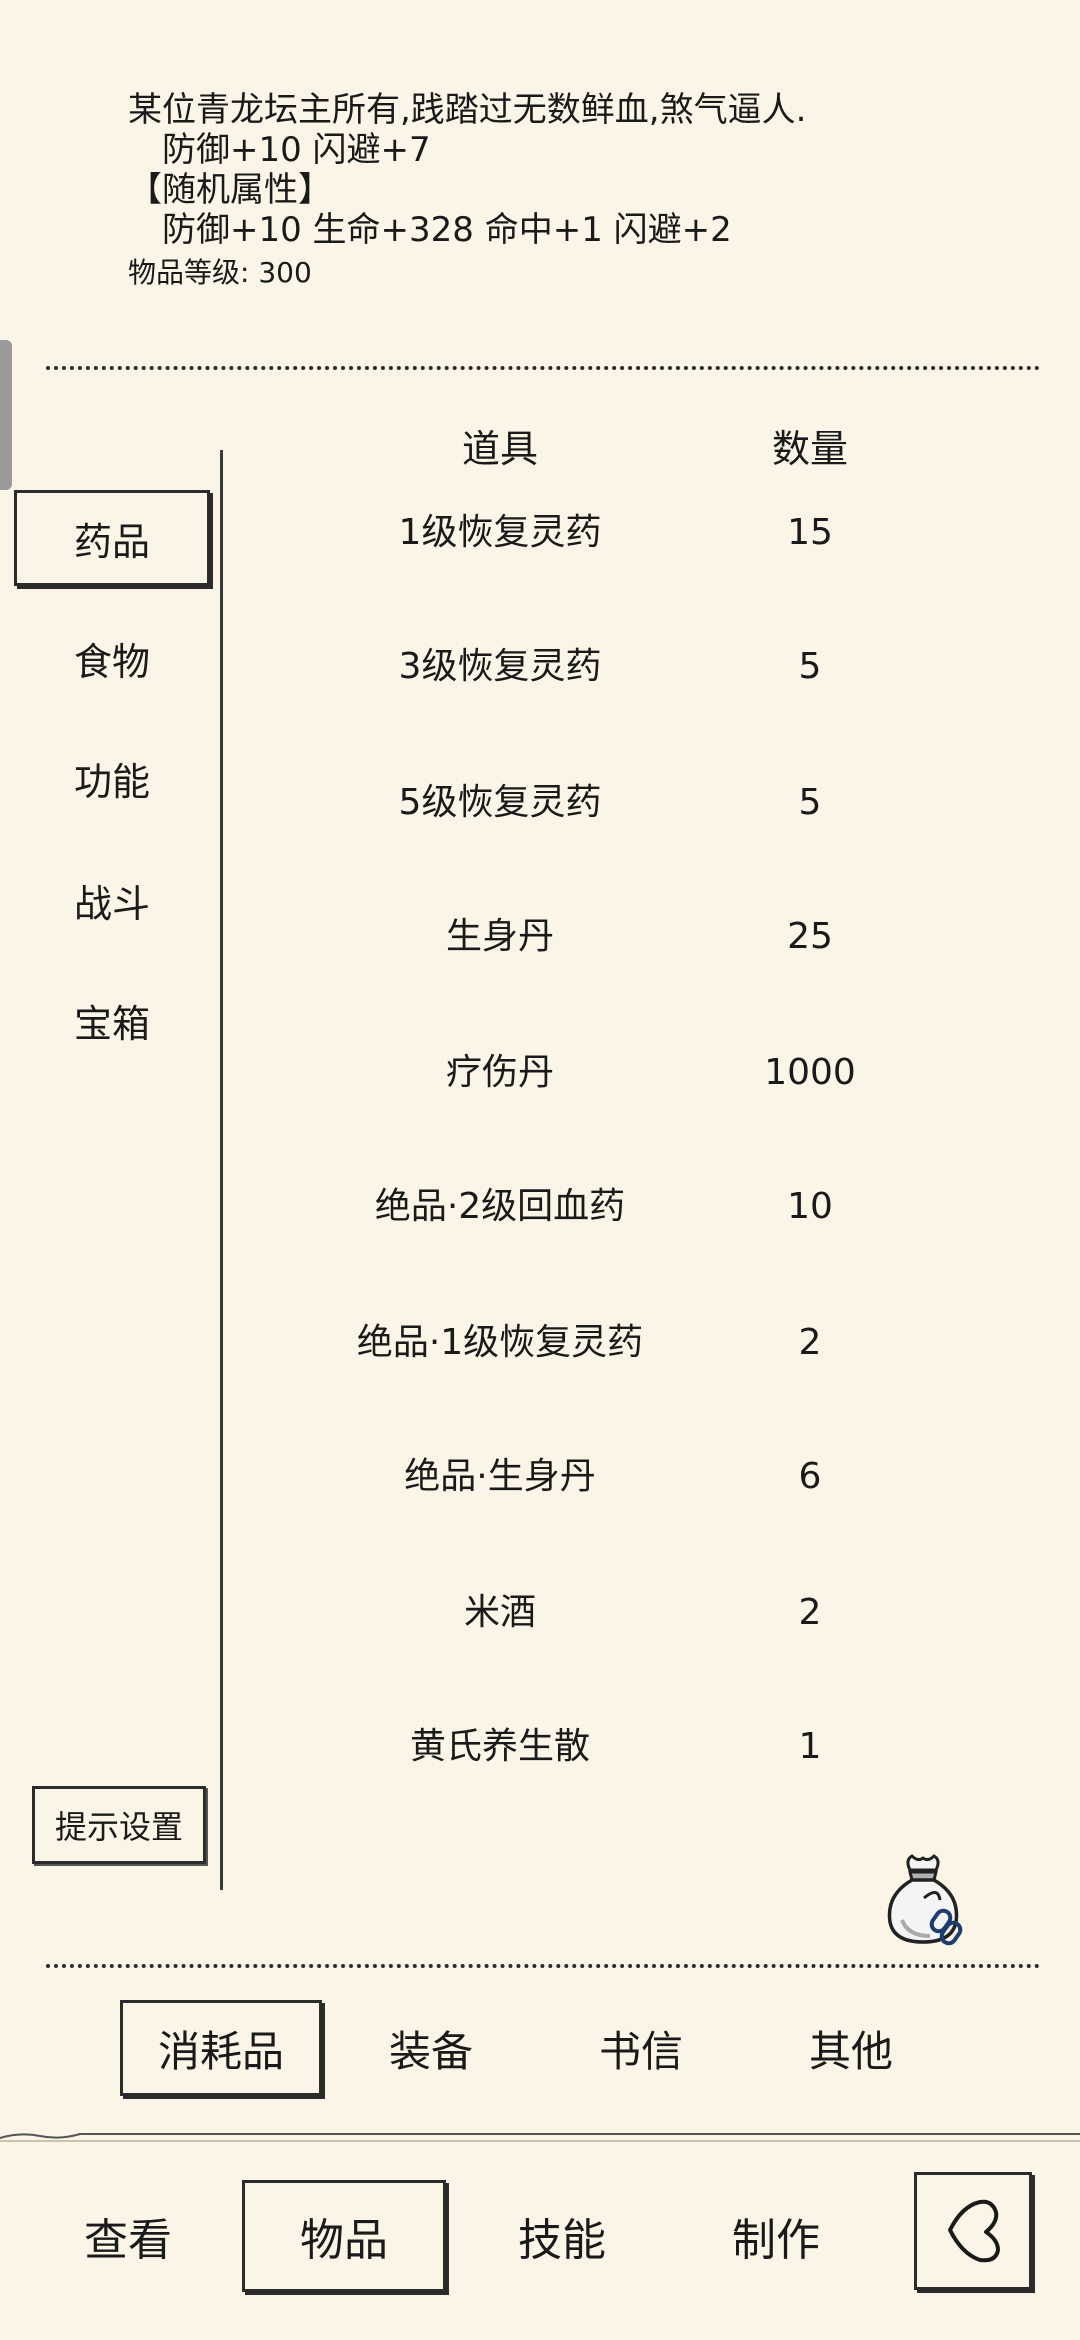  What do you see at coordinates (111, 661) in the screenshot?
I see `category-label: 食物` at bounding box center [111, 661].